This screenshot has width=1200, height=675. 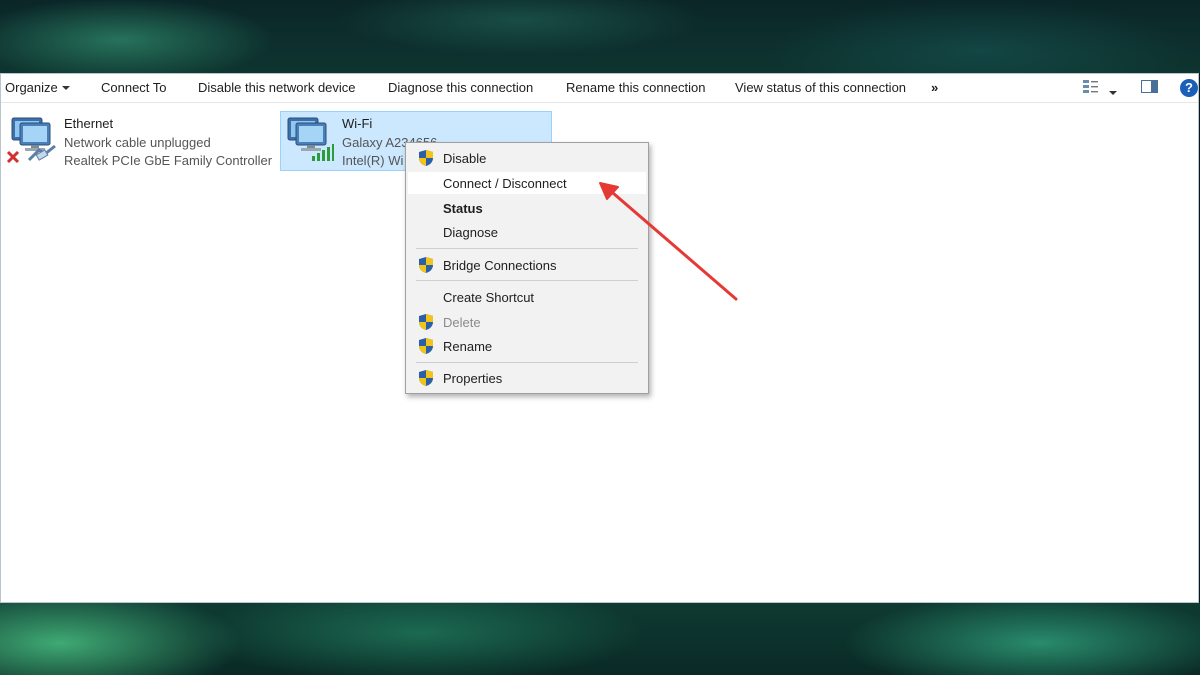 I want to click on diagnose-connection-button: Diagnose this connection, so click(x=460, y=87).